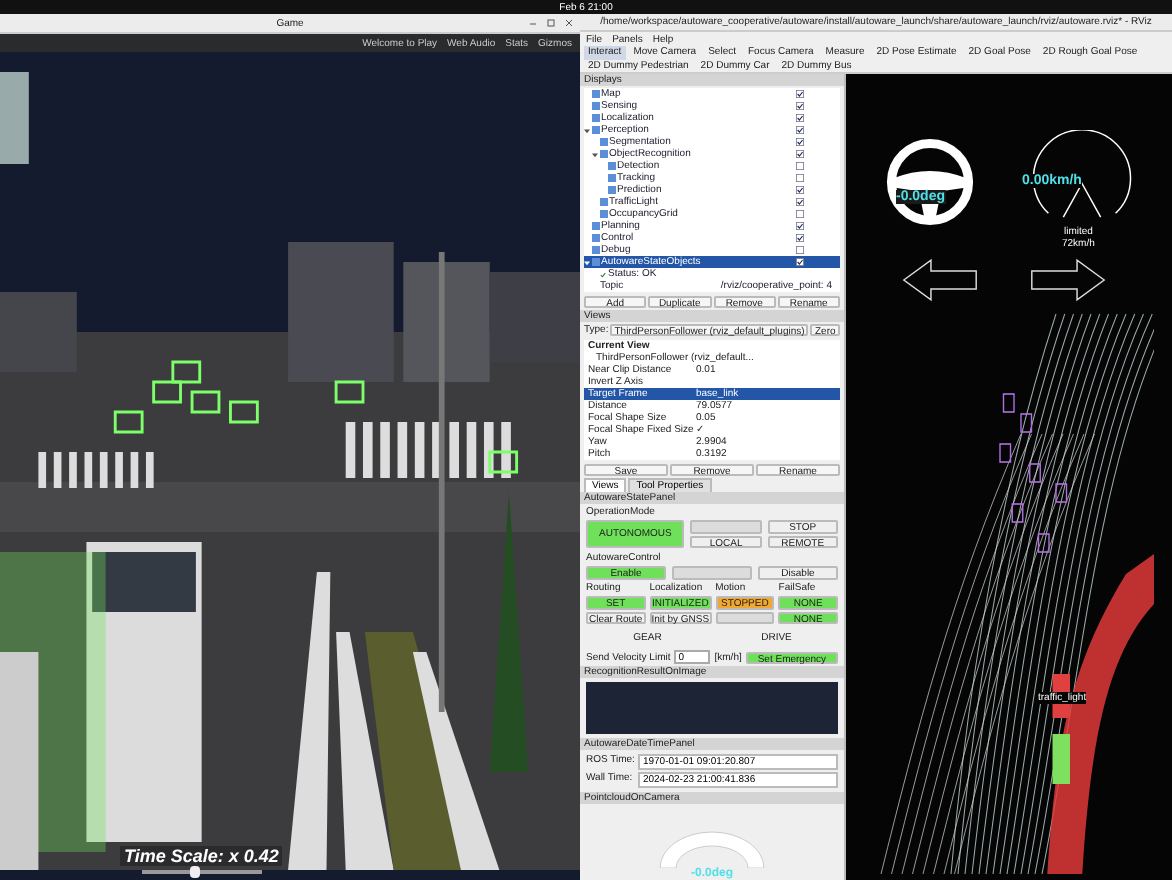 This screenshot has width=1172, height=880. Describe the element at coordinates (1068, 280) in the screenshot. I see `right-arrow-icon` at that location.